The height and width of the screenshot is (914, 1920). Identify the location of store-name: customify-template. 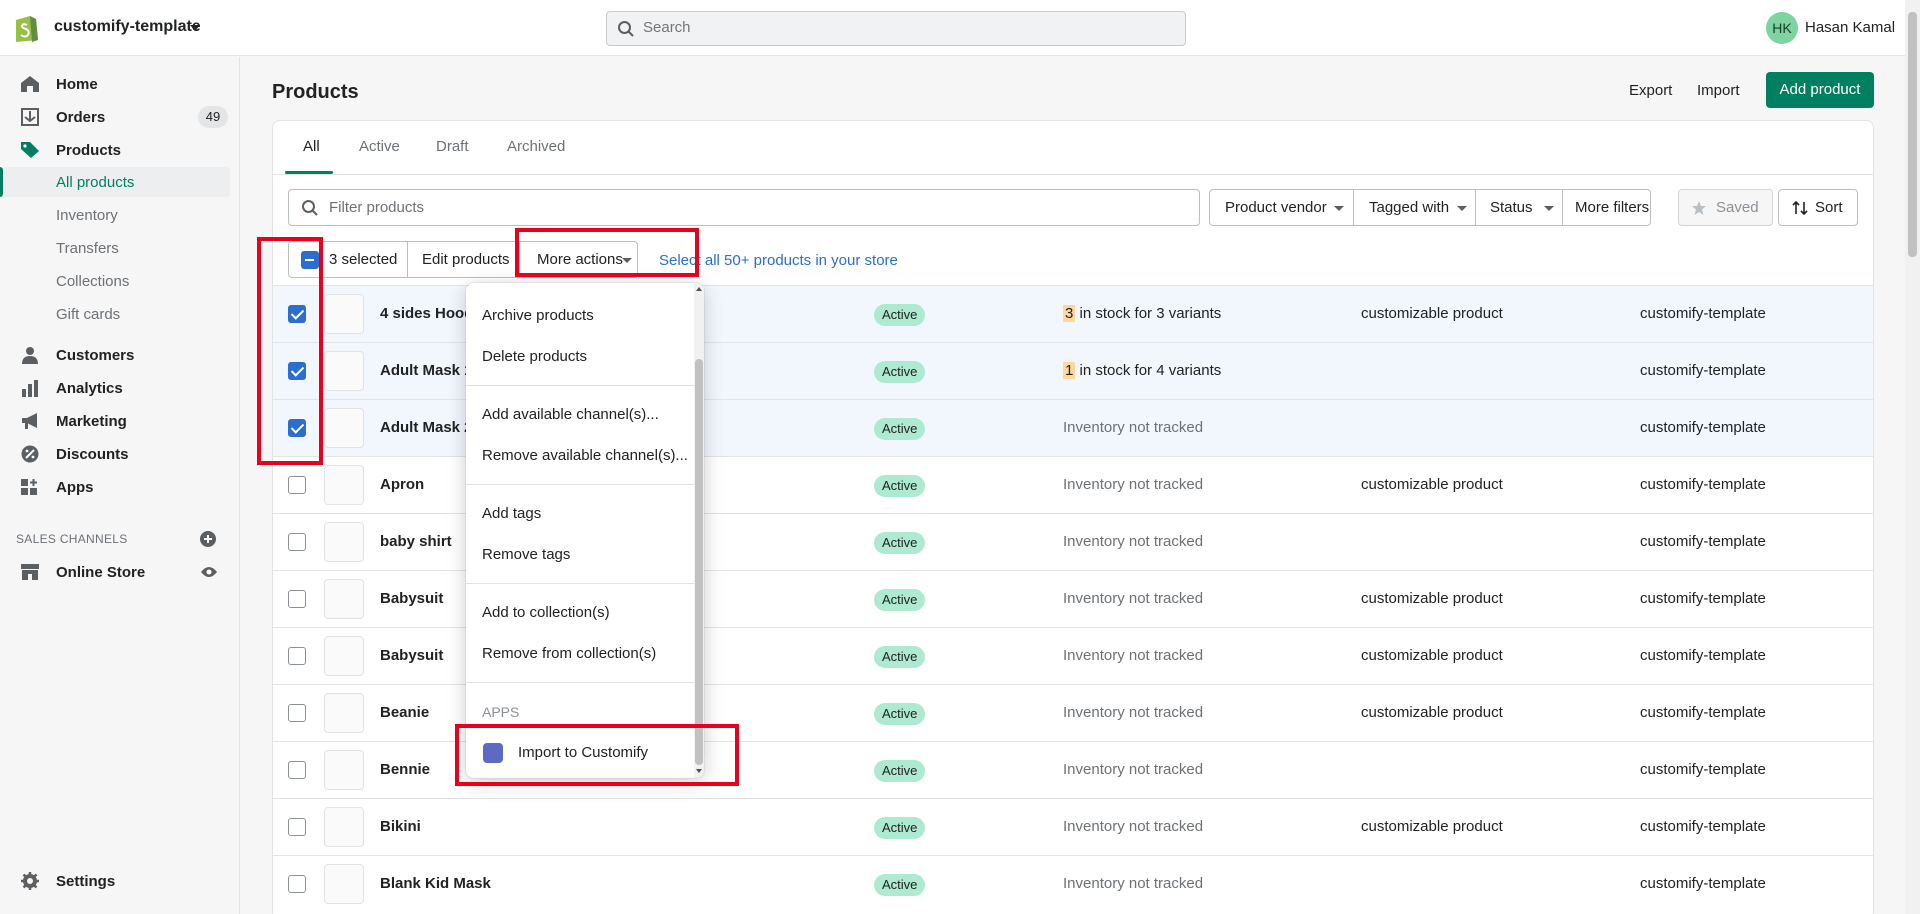
(127, 27).